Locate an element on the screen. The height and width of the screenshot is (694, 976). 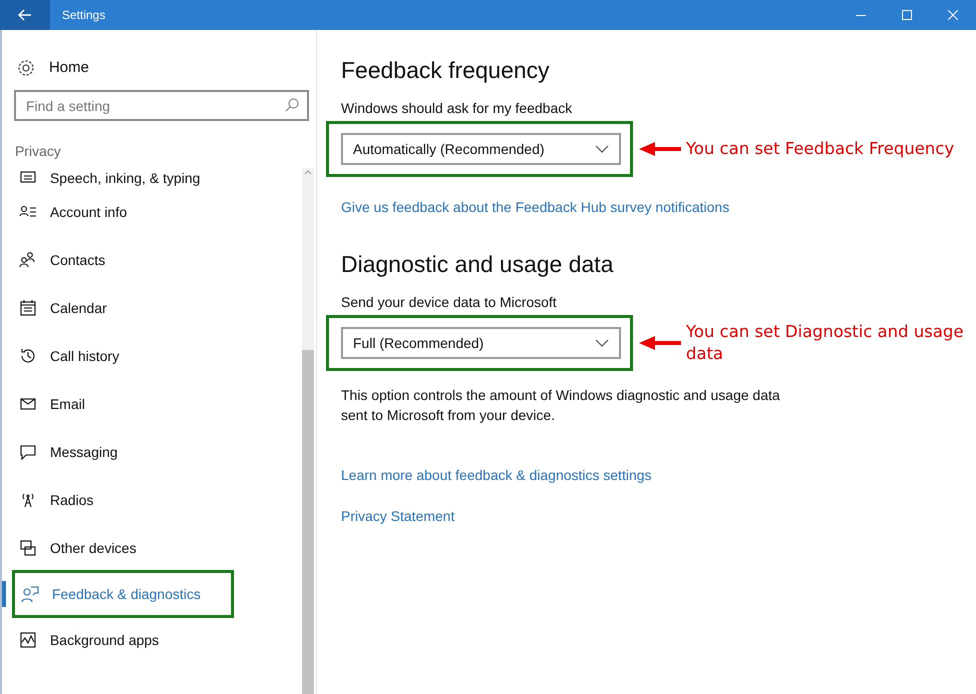
activity-window-icon is located at coordinates (27, 640).